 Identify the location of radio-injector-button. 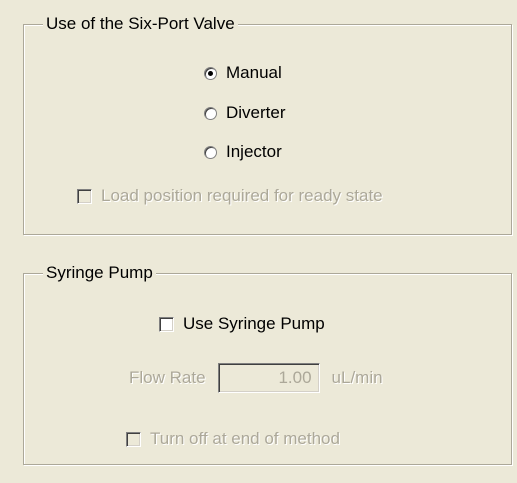
(210, 152).